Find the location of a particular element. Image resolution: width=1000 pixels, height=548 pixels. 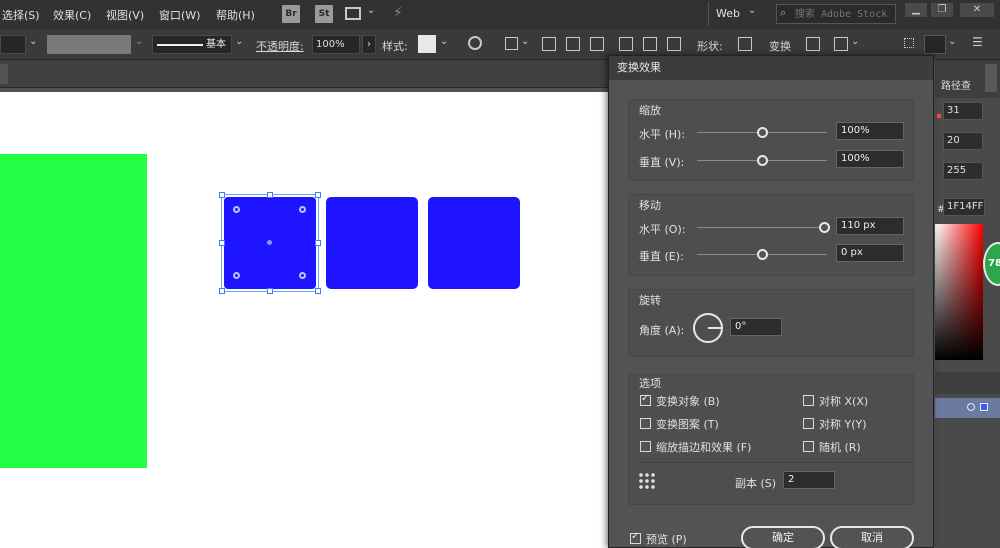

selection-indicator-icon is located at coordinates (984, 407).